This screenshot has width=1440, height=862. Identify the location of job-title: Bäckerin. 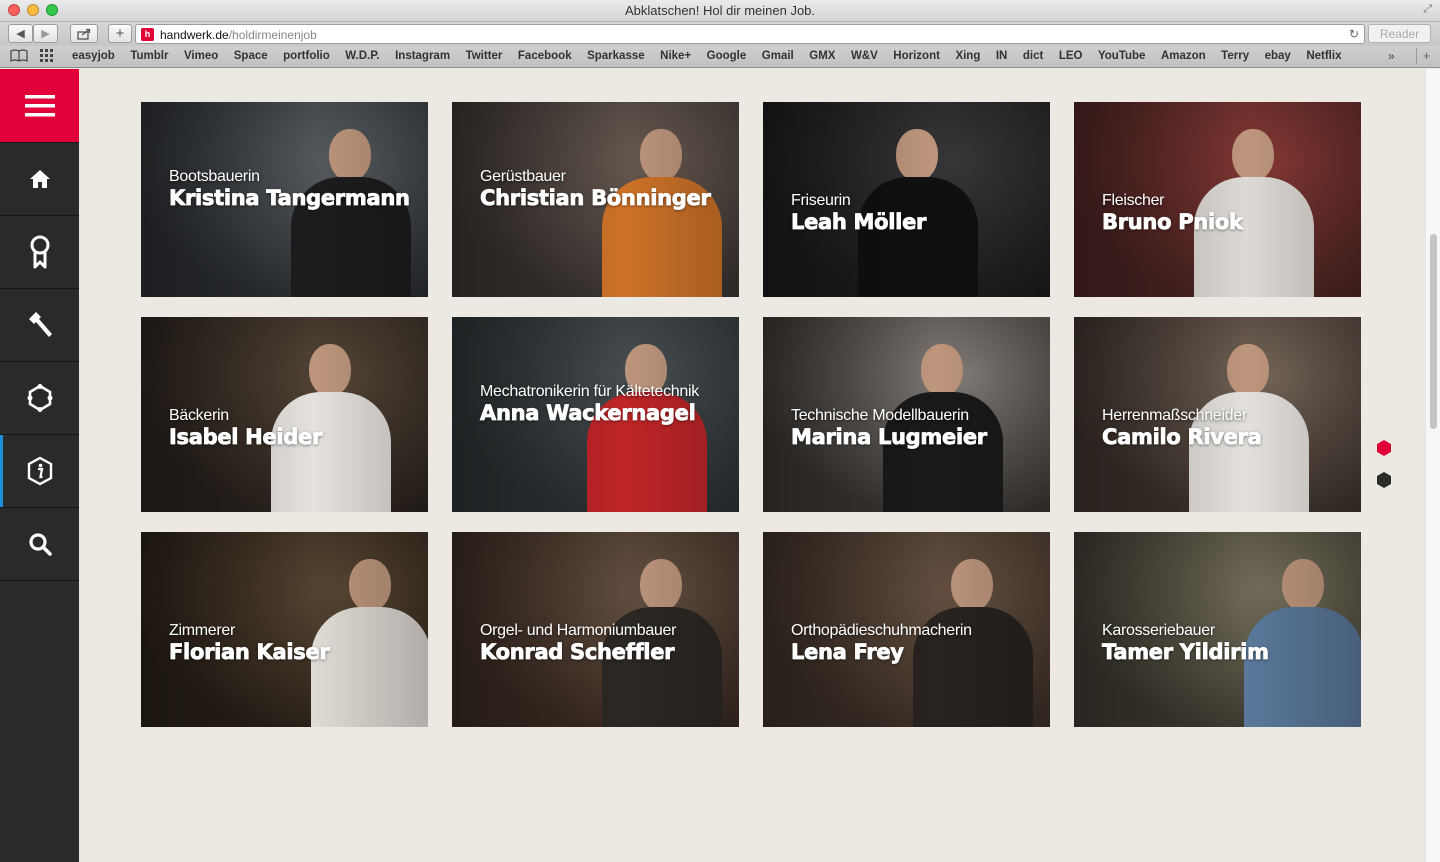
(199, 415).